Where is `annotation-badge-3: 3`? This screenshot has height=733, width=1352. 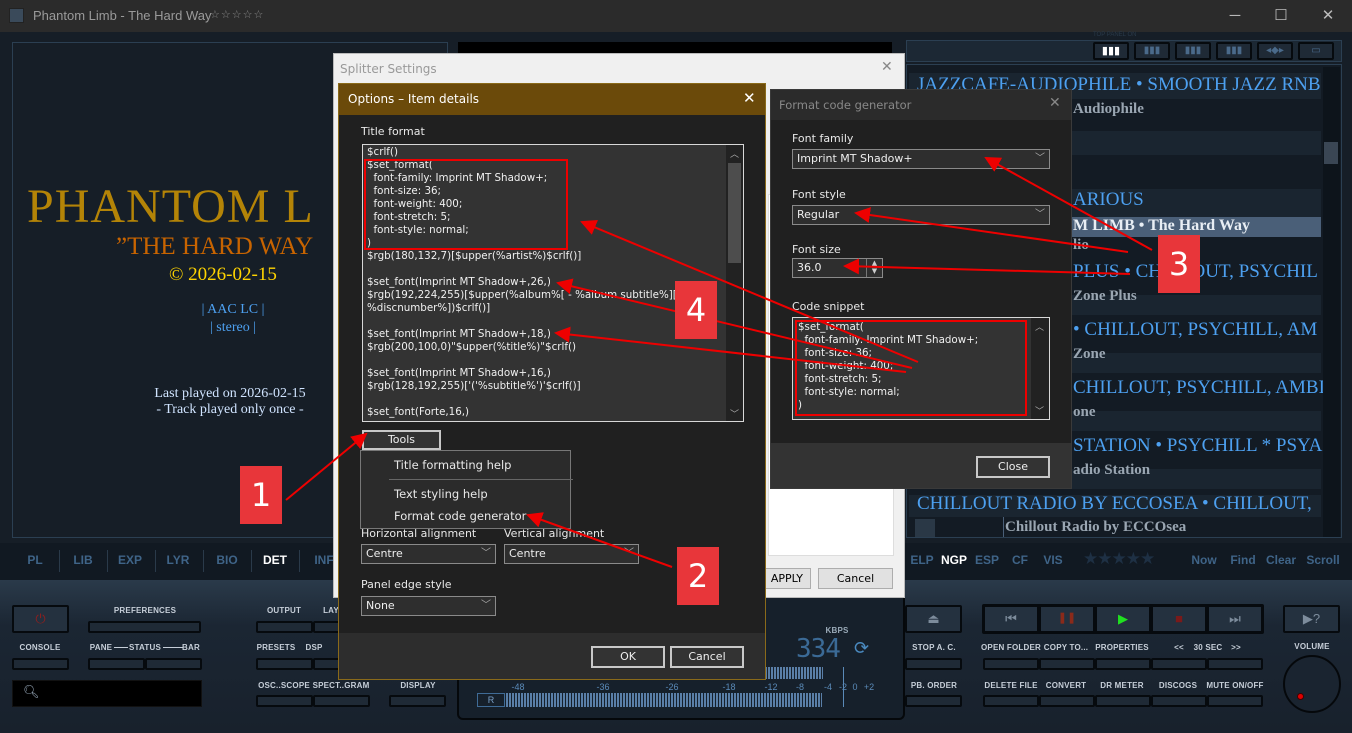
annotation-badge-3: 3 is located at coordinates (1179, 264).